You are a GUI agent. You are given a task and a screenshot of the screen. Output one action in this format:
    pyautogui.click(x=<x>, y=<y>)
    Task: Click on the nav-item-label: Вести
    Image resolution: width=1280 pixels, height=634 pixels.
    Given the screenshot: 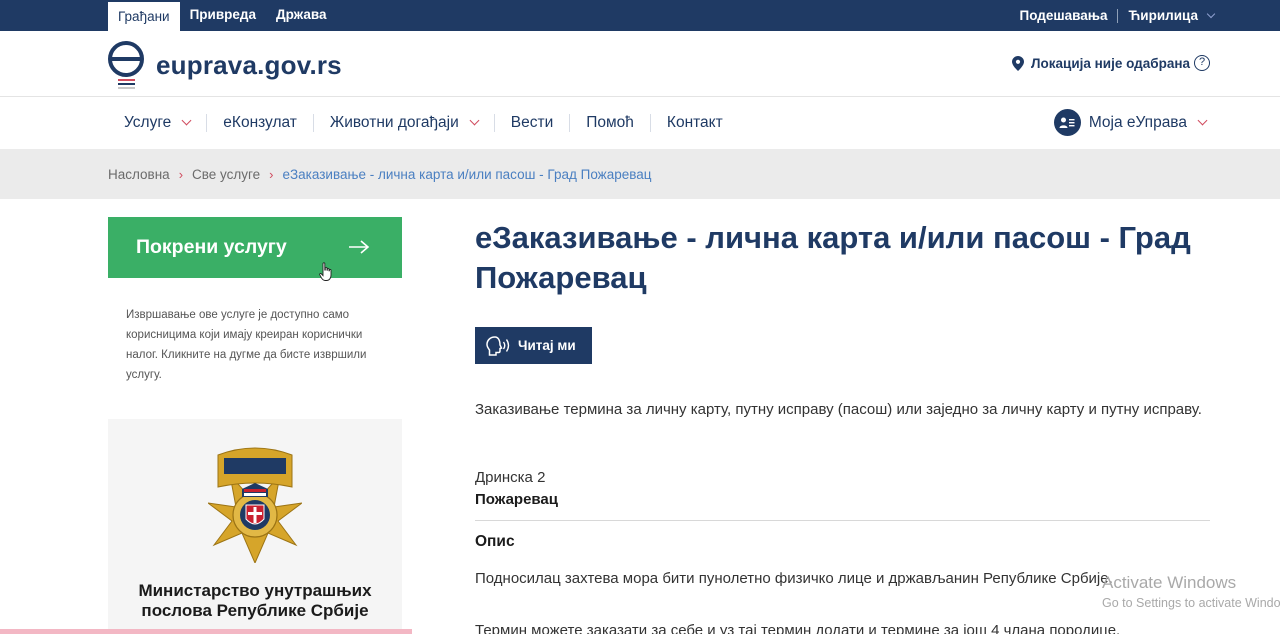 What is the action you would take?
    pyautogui.click(x=532, y=122)
    